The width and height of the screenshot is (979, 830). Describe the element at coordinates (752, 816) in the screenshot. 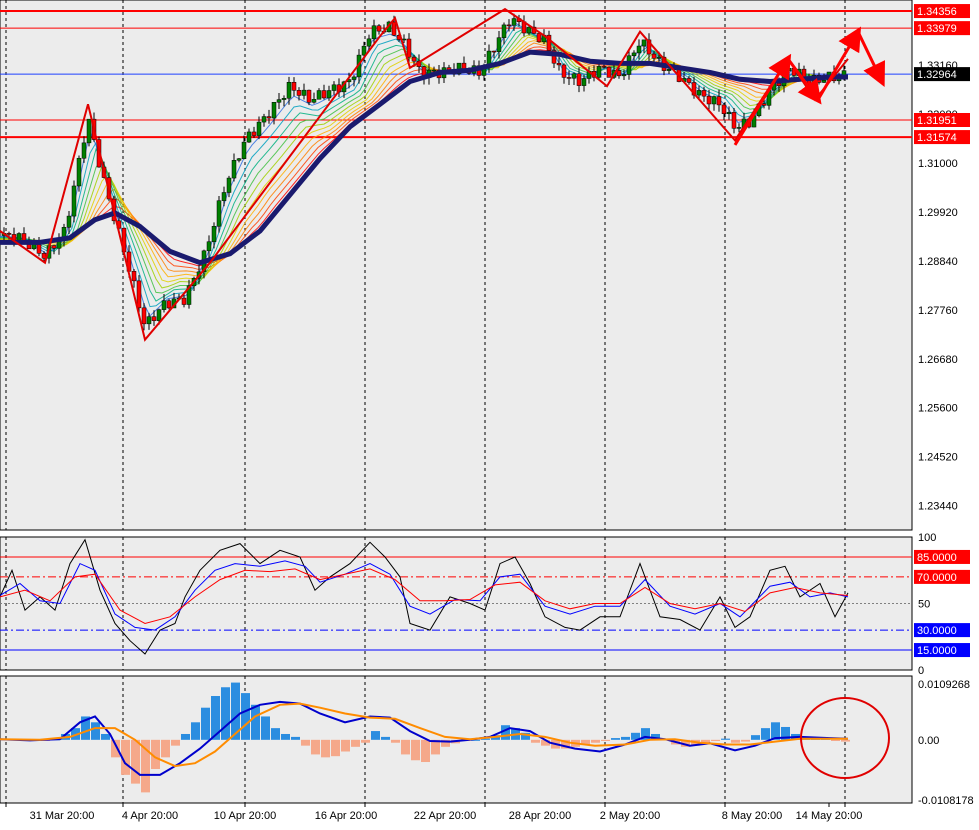

I see `x-tick-label: 8 May 20:00` at that location.